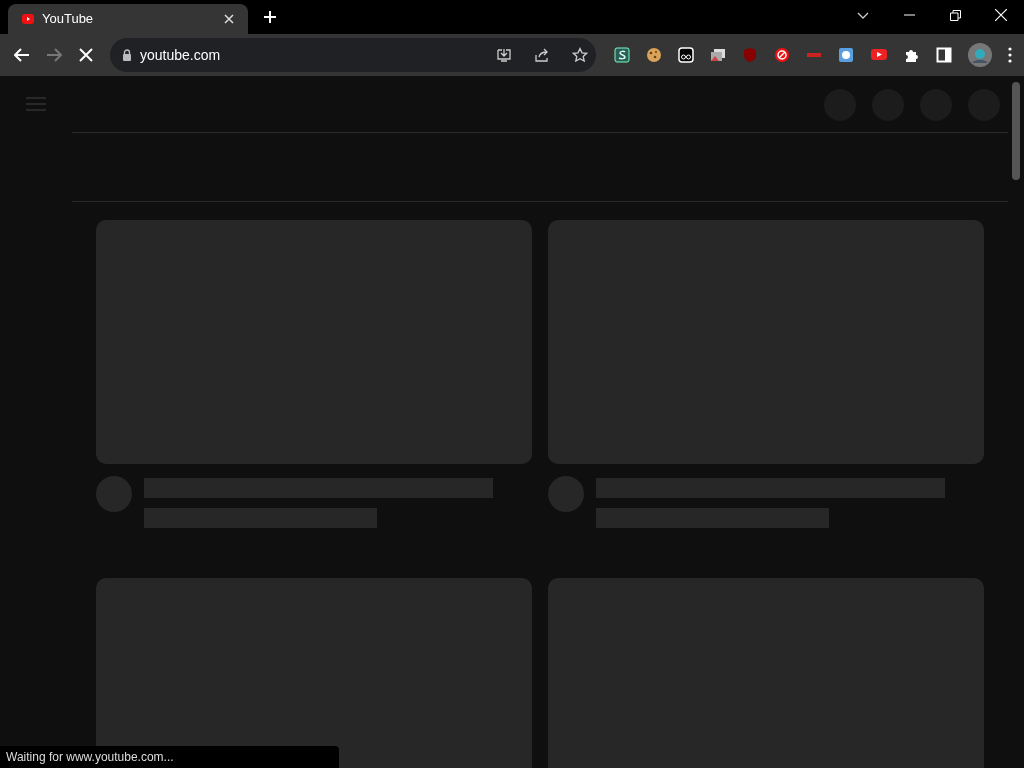  Describe the element at coordinates (128, 19) in the screenshot. I see `browser-tab: YouTube` at that location.